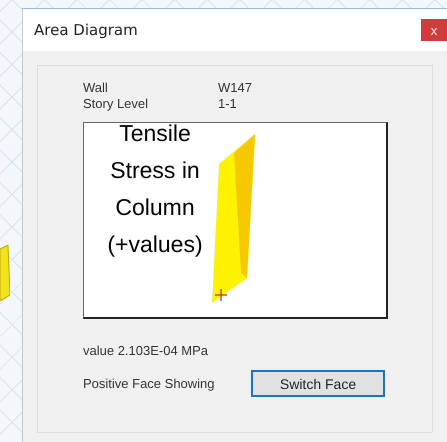  I want to click on model-shape-icon, so click(5, 273).